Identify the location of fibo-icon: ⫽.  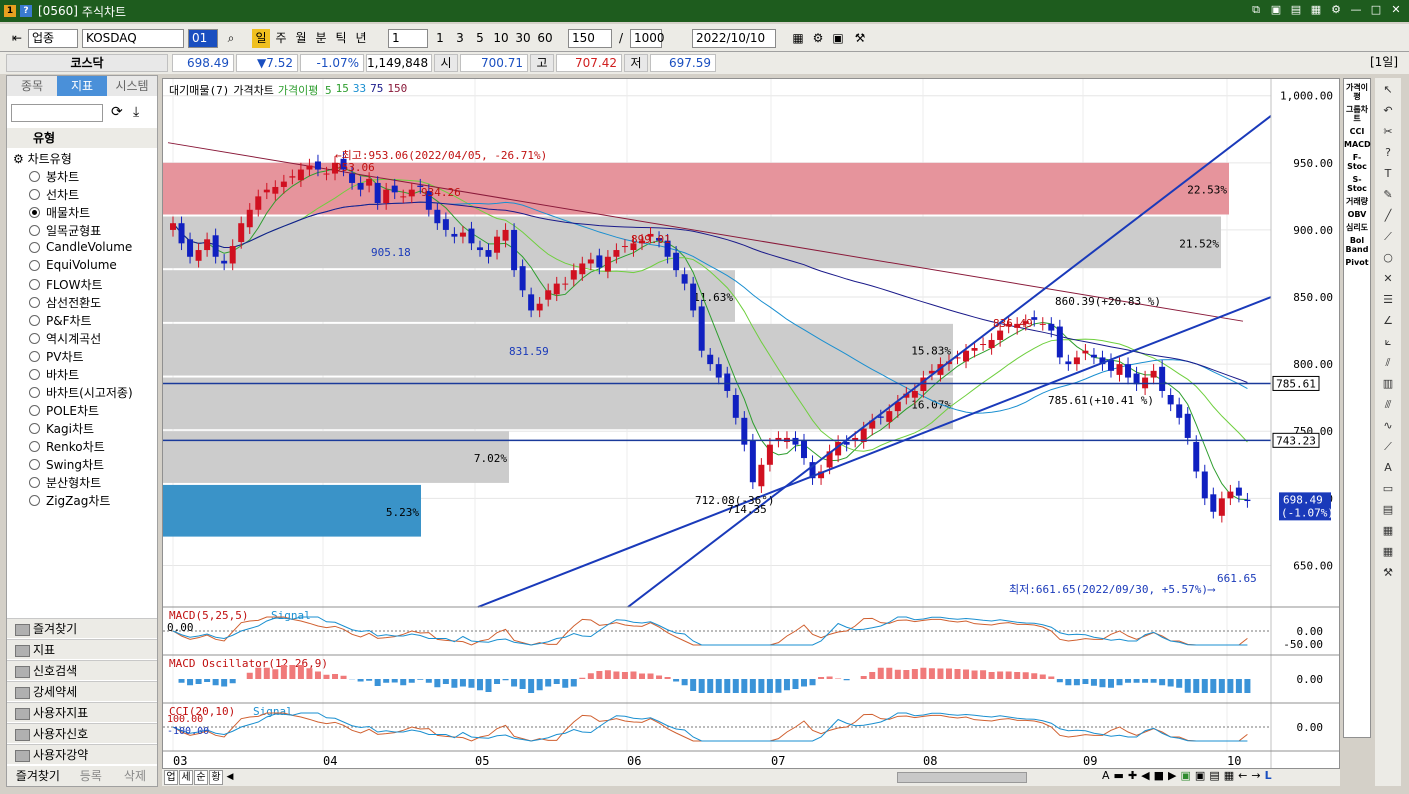
(1388, 363).